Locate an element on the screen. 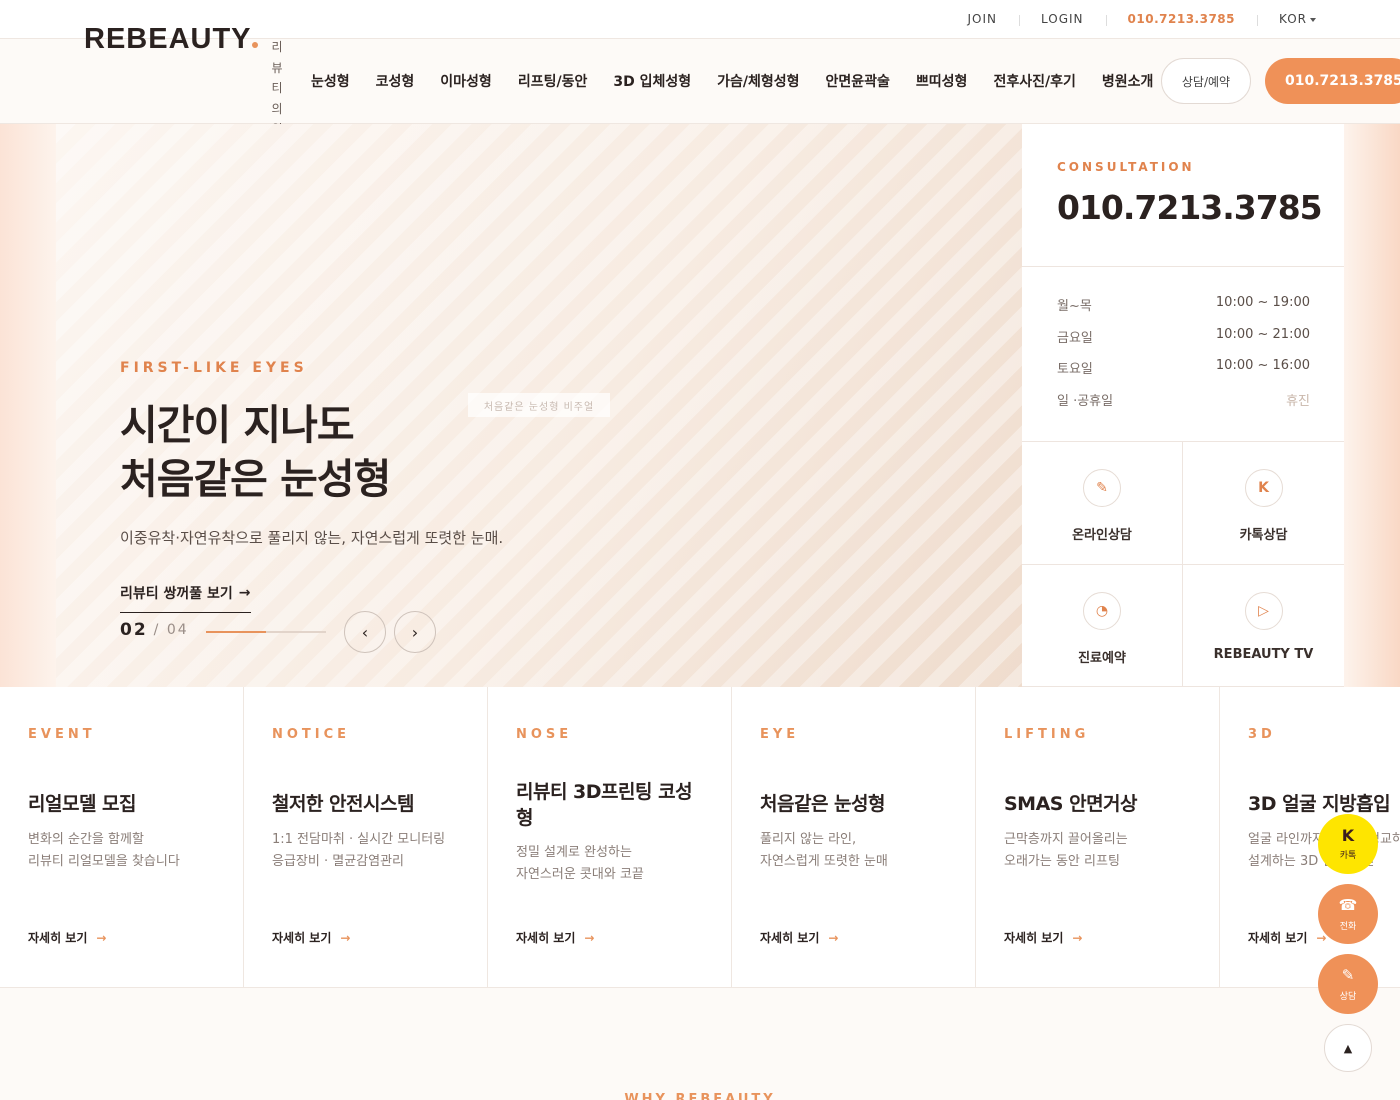  consultation-phone: 010.7213.3785 is located at coordinates (1200, 207).